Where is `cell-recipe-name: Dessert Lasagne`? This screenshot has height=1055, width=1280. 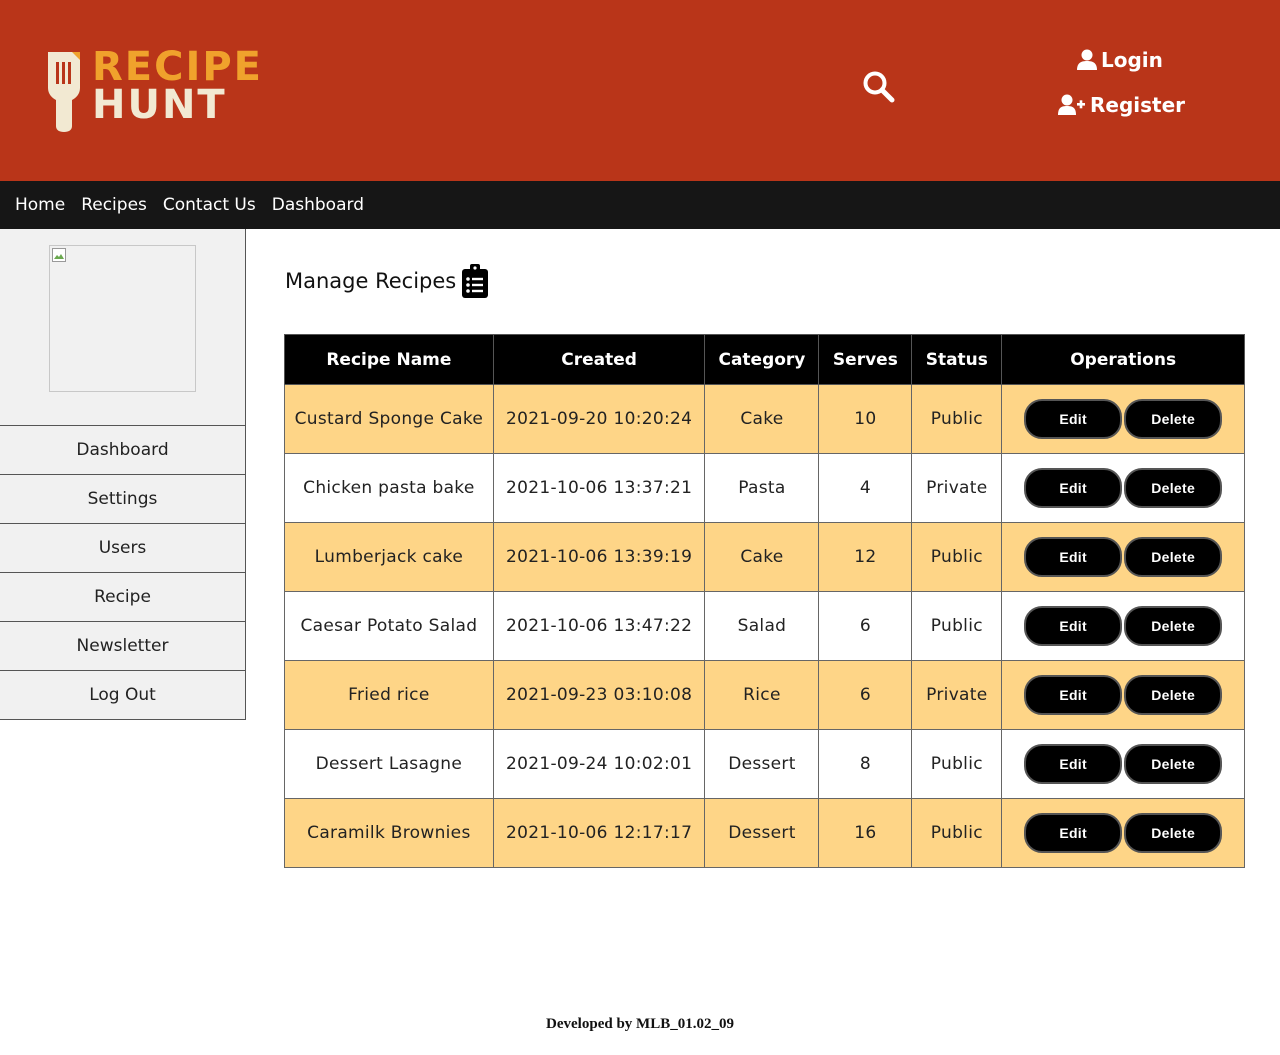
cell-recipe-name: Dessert Lasagne is located at coordinates (389, 764).